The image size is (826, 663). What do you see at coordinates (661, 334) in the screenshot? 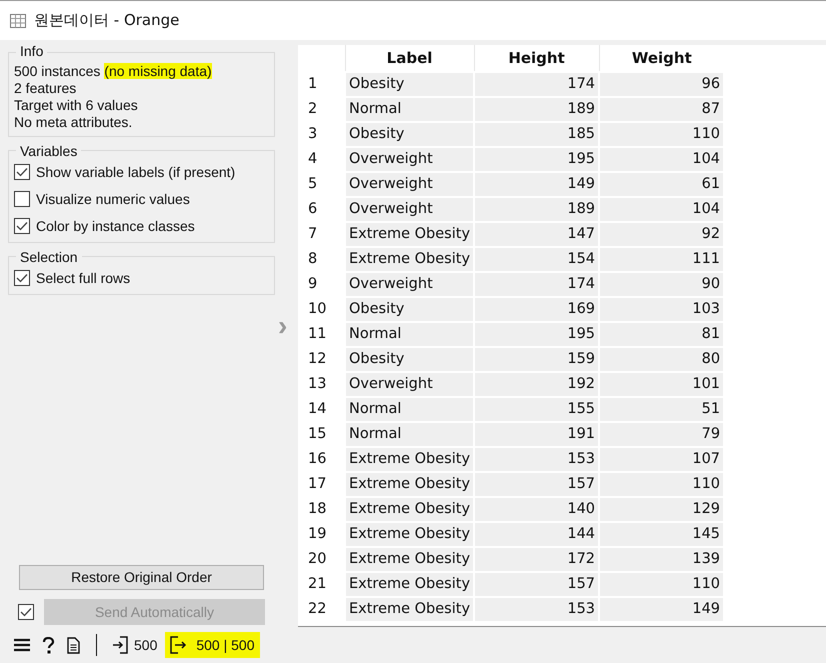
I see `table-cell: 81` at bounding box center [661, 334].